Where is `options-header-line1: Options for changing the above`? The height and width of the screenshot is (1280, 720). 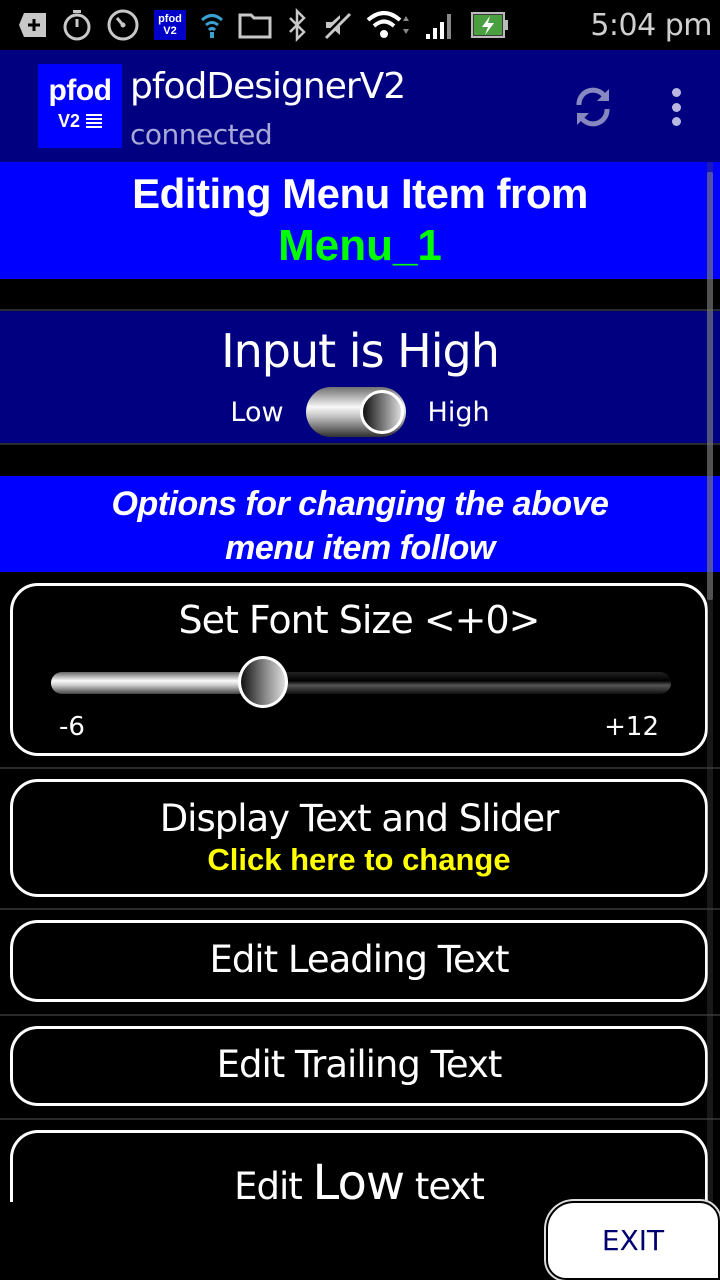
options-header-line1: Options for changing the above is located at coordinates (360, 504).